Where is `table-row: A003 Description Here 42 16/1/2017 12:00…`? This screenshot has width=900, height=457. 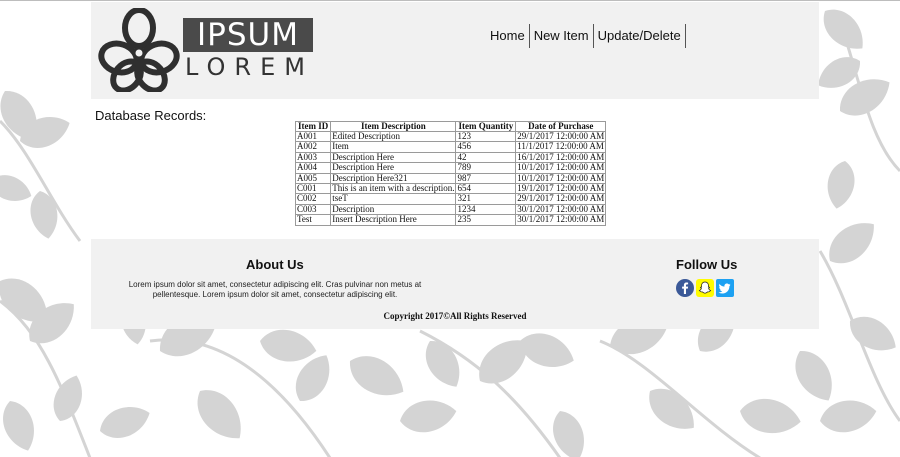
table-row: A003 Description Here 42 16/1/2017 12:00… is located at coordinates (450, 157).